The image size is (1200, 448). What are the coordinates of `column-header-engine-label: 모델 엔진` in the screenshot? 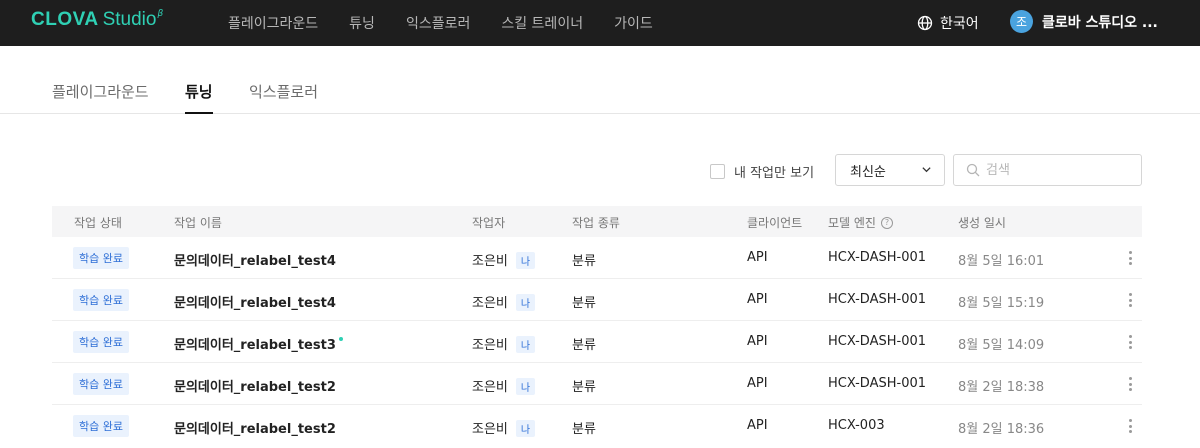 It's located at (852, 223).